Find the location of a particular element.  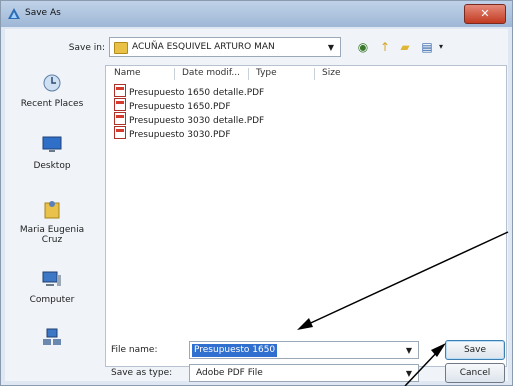

arrow-to-file-name is located at coordinates (403, 280).